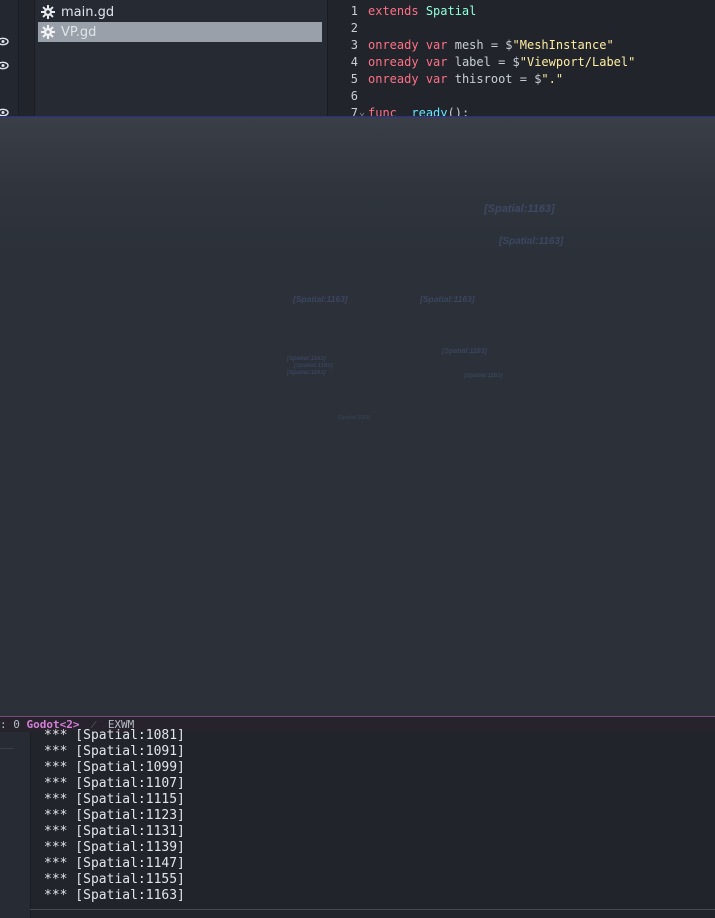  I want to click on code-token: Spatial, so click(451, 10).